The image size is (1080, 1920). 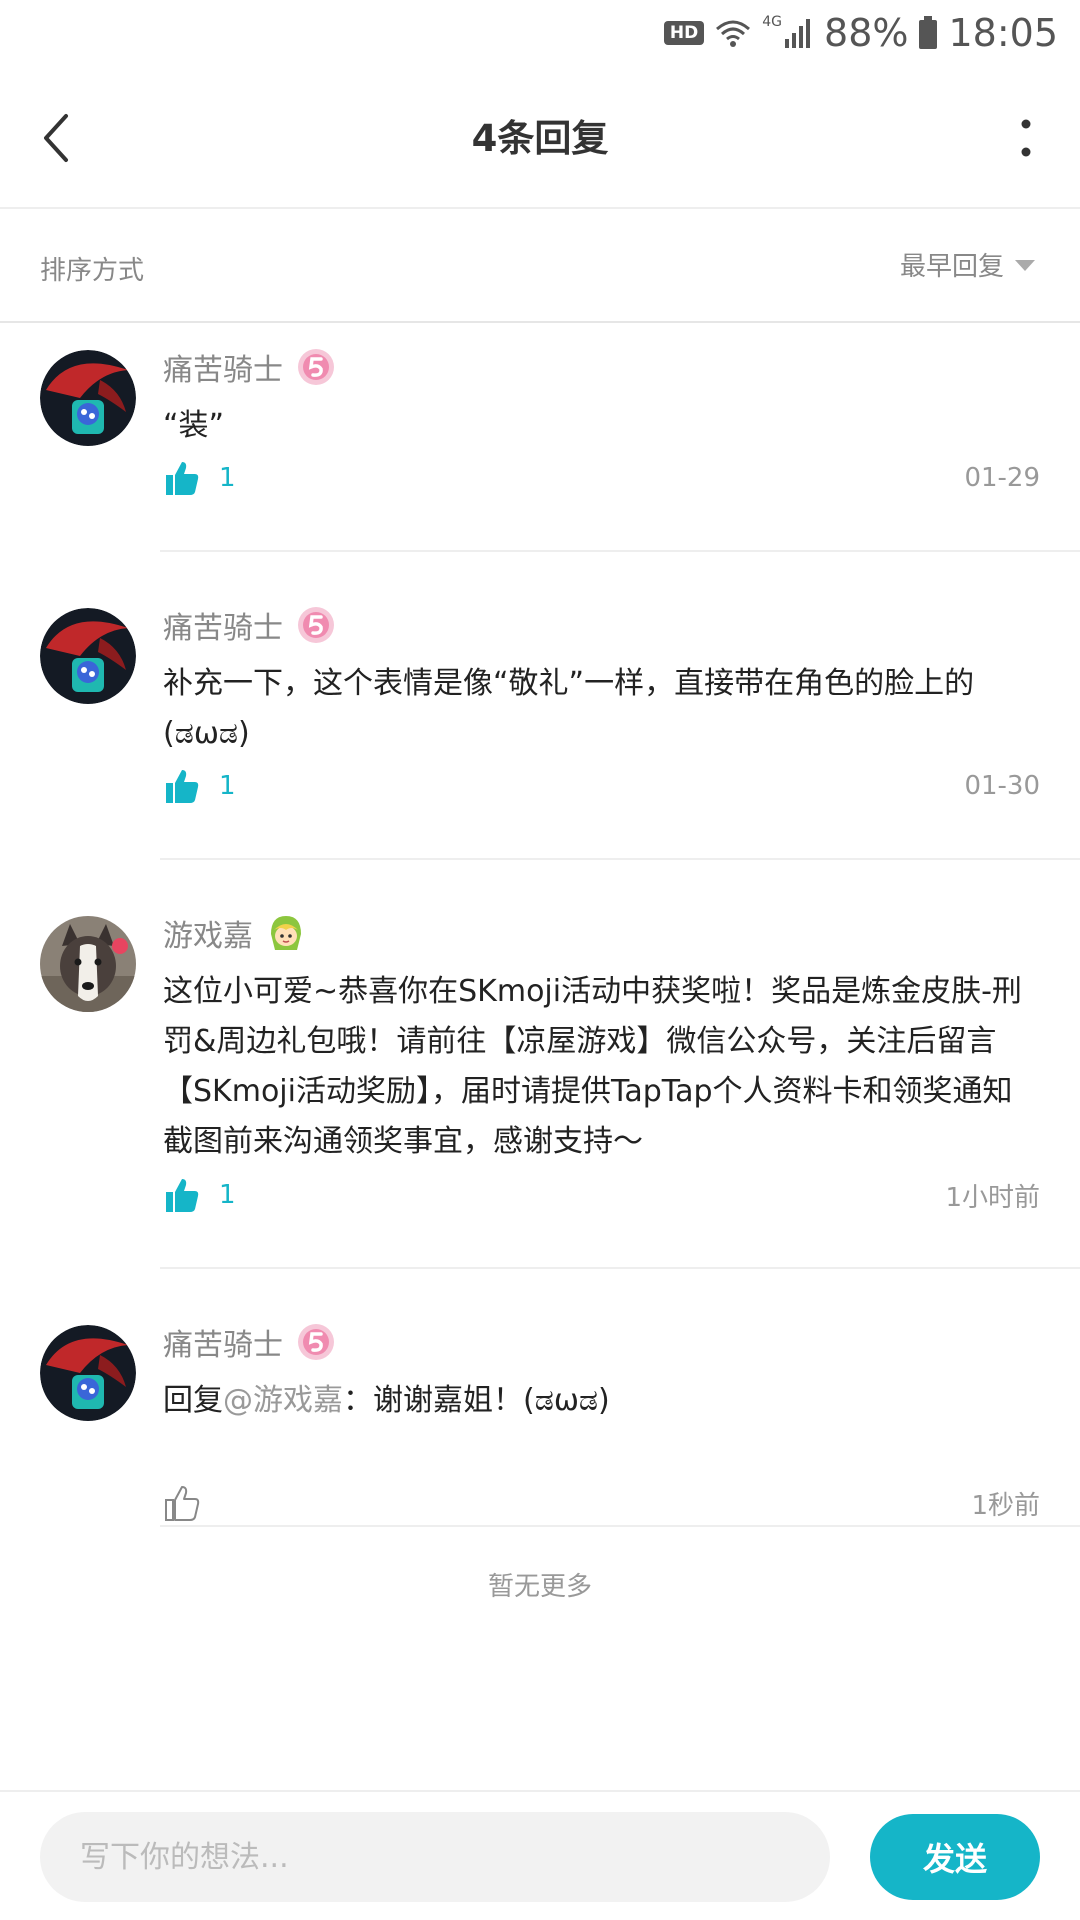 What do you see at coordinates (283, 1400) in the screenshot?
I see `mention-link: @游戏嘉` at bounding box center [283, 1400].